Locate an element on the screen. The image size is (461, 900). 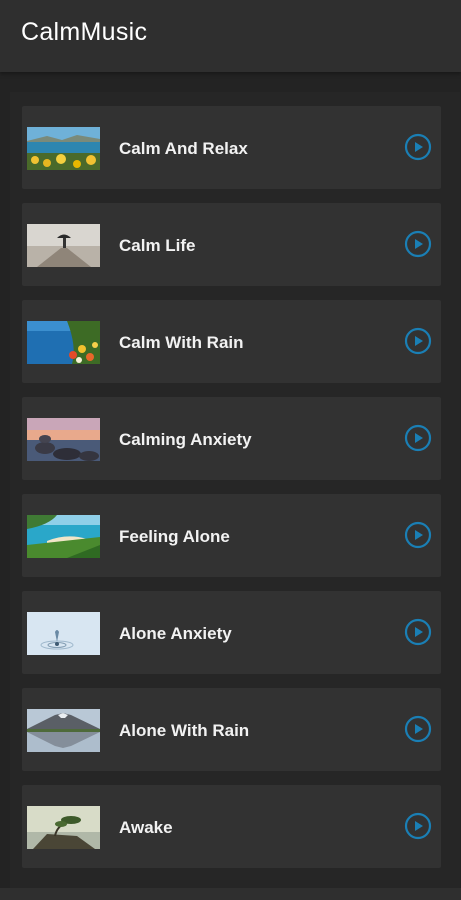
coast-flowers-image is located at coordinates (63, 148).